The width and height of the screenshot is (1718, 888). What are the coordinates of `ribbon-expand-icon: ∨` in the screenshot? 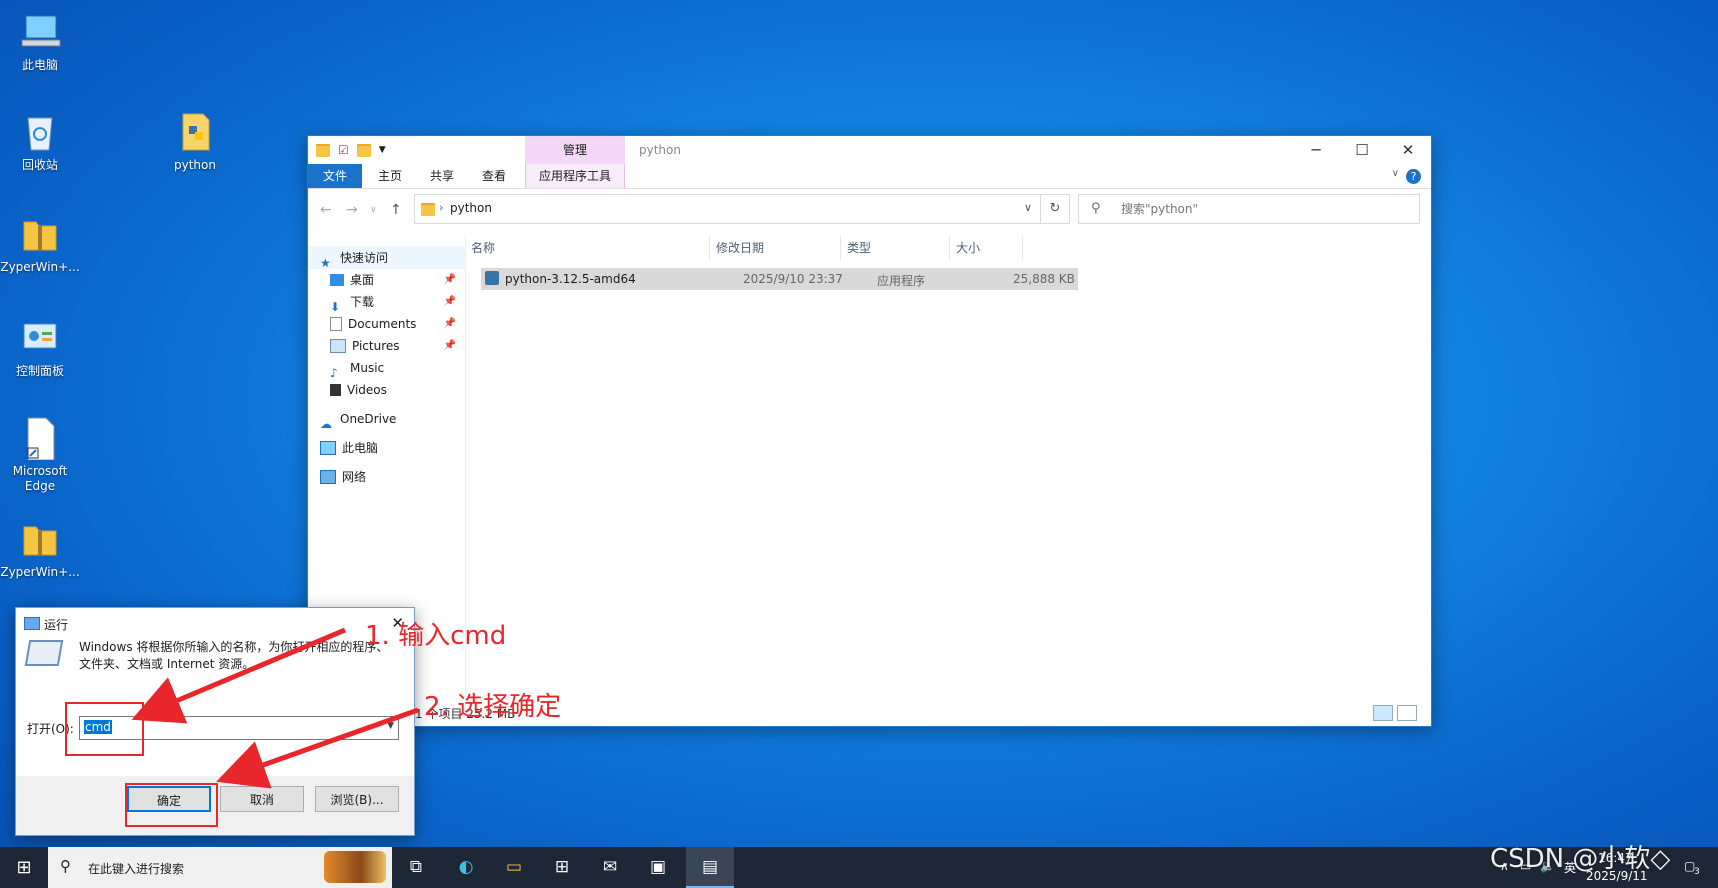 It's located at (1395, 173).